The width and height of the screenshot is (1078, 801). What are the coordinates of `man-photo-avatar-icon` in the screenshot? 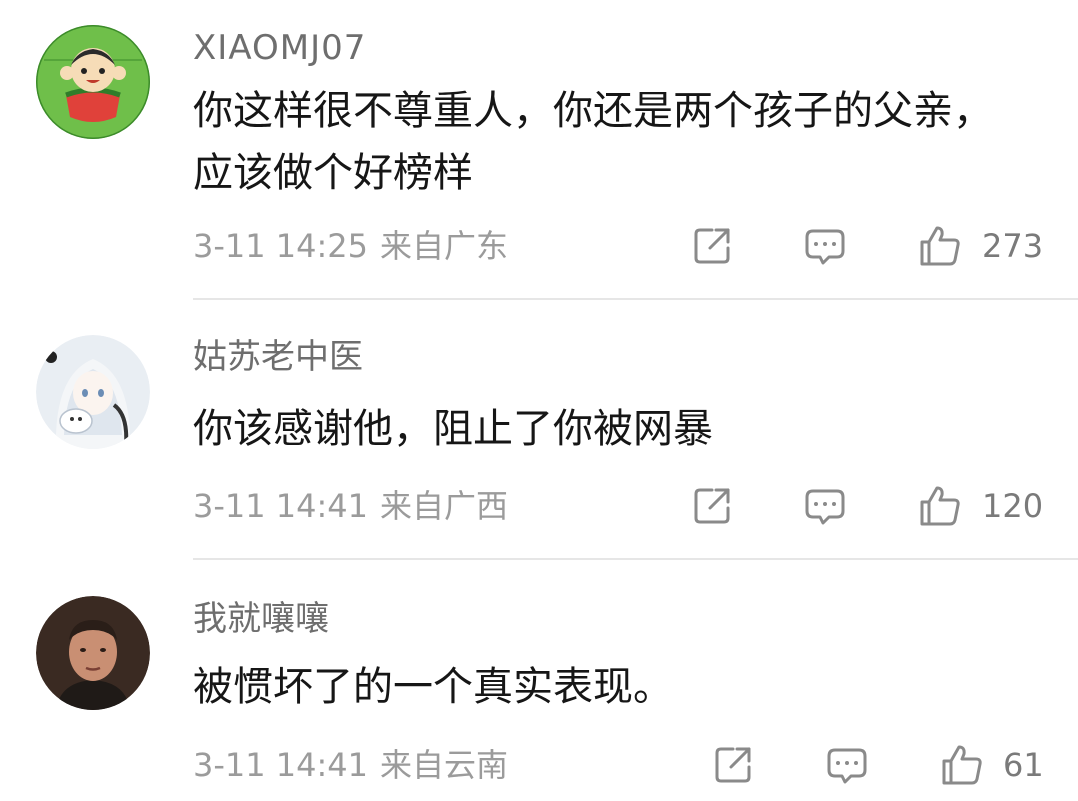 It's located at (93, 653).